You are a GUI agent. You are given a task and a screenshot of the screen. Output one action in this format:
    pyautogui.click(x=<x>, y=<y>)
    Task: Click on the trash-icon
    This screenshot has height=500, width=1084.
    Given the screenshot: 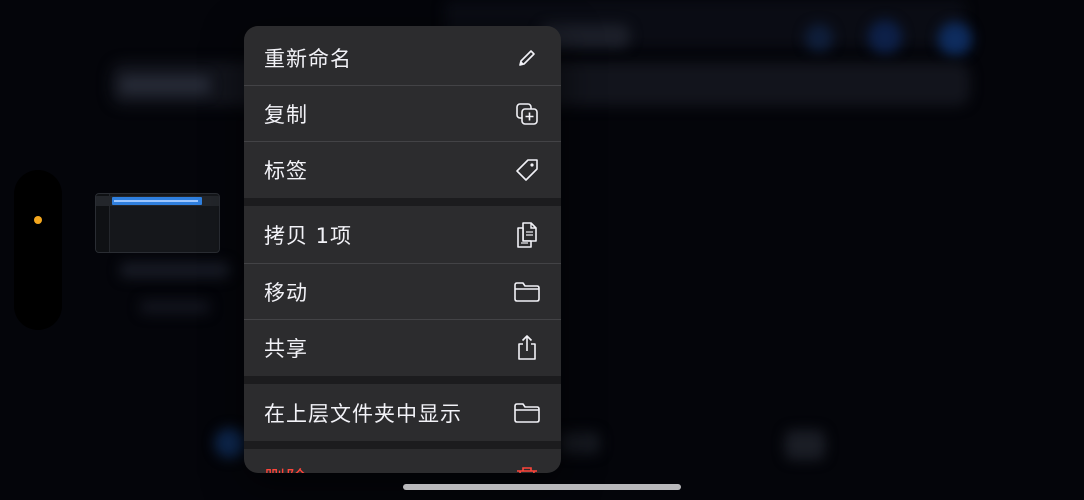 What is the action you would take?
    pyautogui.click(x=527, y=468)
    